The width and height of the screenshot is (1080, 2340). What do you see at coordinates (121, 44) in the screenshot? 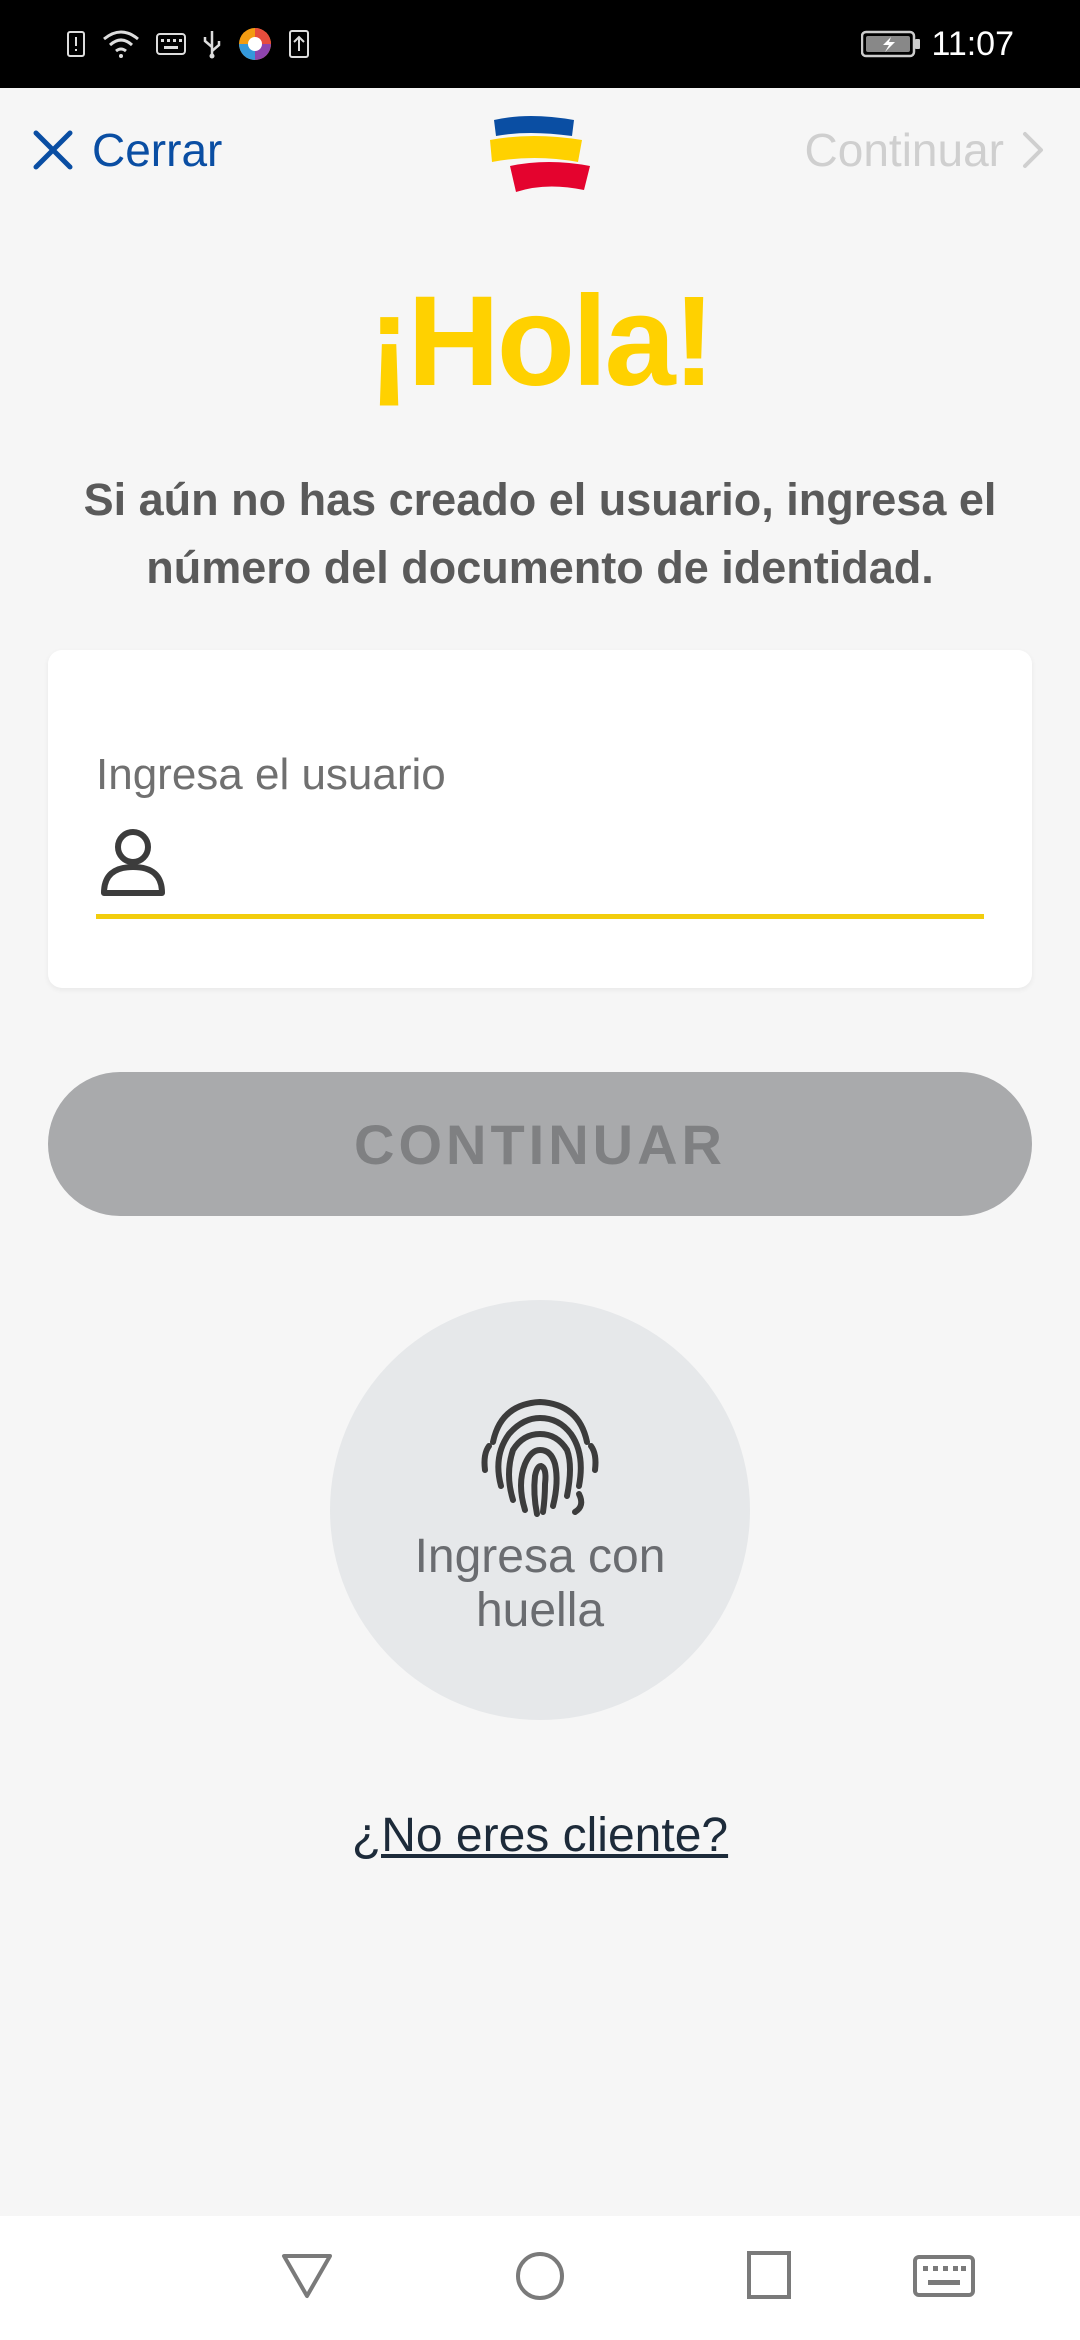
I see `wifi-icon` at bounding box center [121, 44].